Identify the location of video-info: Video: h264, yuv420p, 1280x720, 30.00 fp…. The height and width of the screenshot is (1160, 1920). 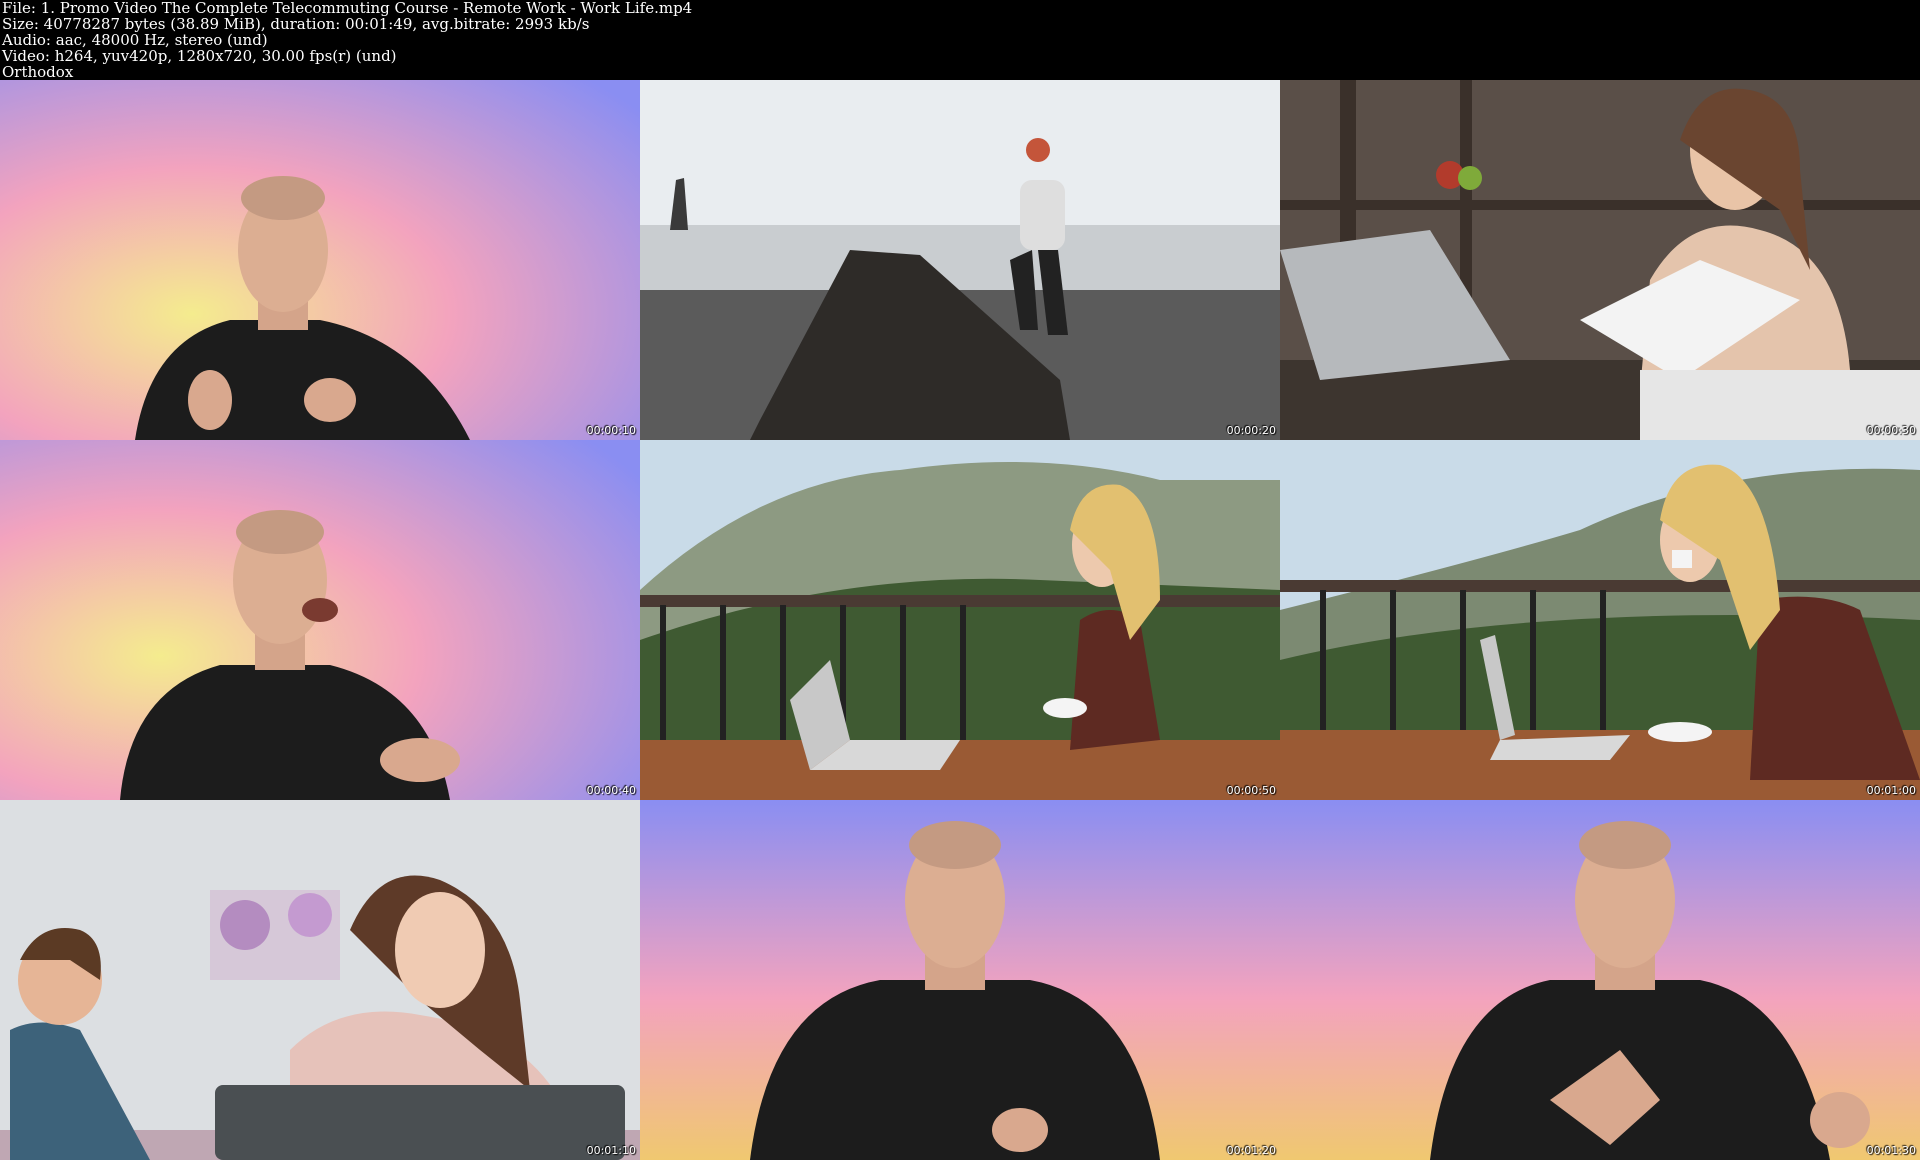
(199, 56).